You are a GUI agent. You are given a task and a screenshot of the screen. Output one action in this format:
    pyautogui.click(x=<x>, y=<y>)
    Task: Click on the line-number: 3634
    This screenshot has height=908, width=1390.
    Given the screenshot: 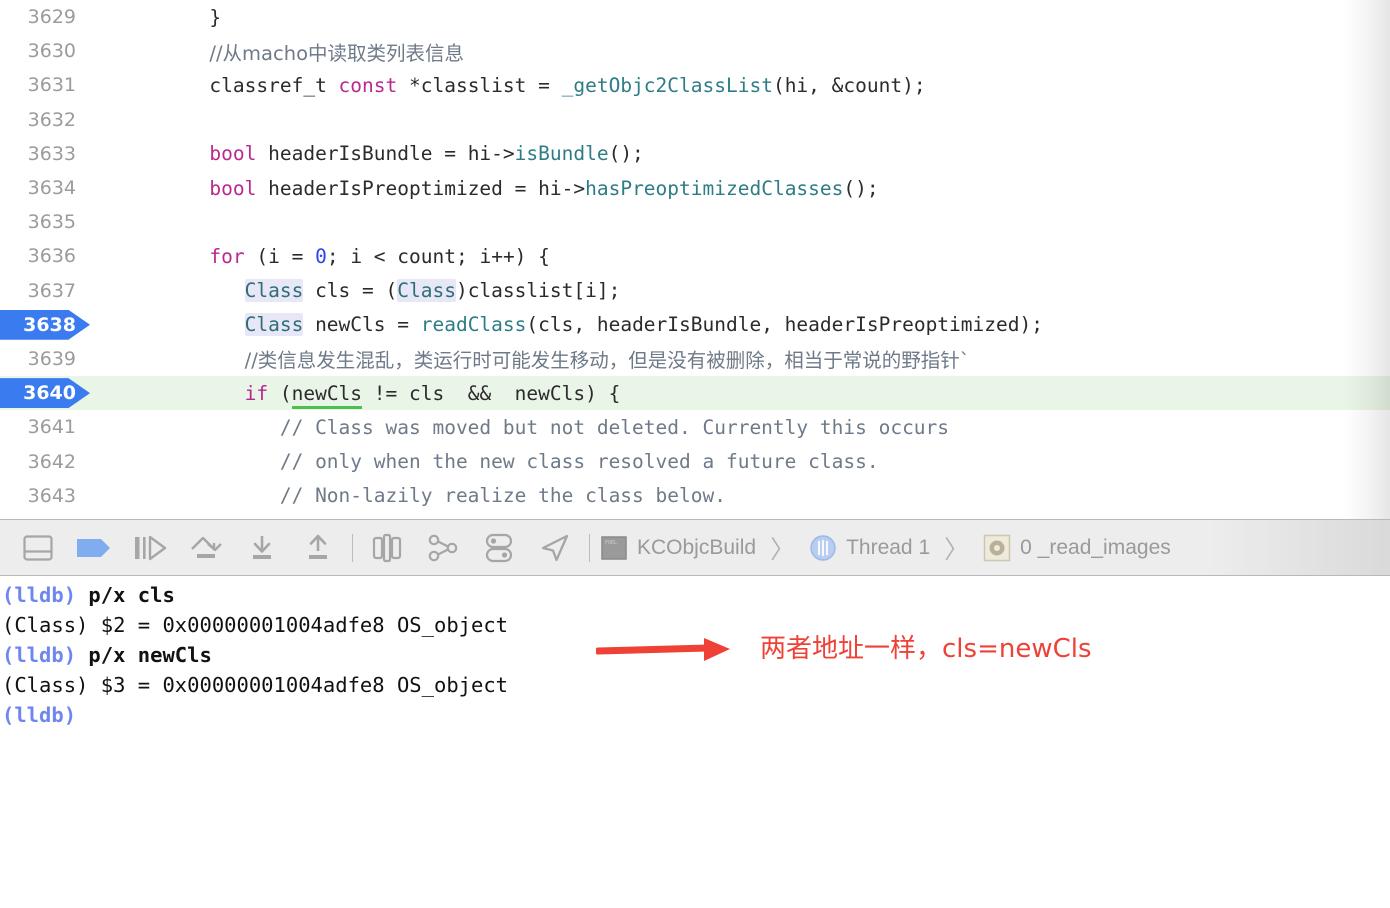 What is the action you would take?
    pyautogui.click(x=46, y=188)
    